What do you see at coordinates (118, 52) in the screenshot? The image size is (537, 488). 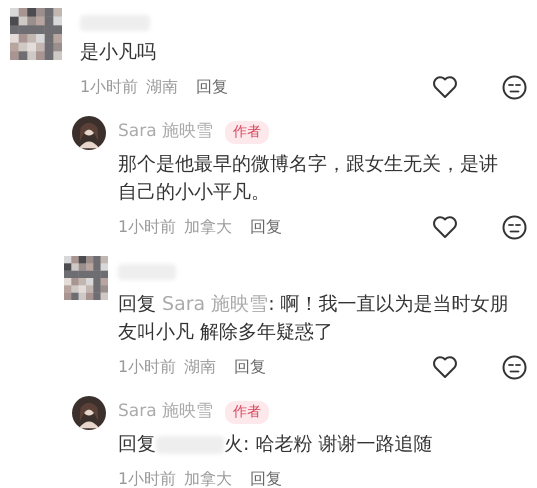 I see `comment-text: 是小凡吗` at bounding box center [118, 52].